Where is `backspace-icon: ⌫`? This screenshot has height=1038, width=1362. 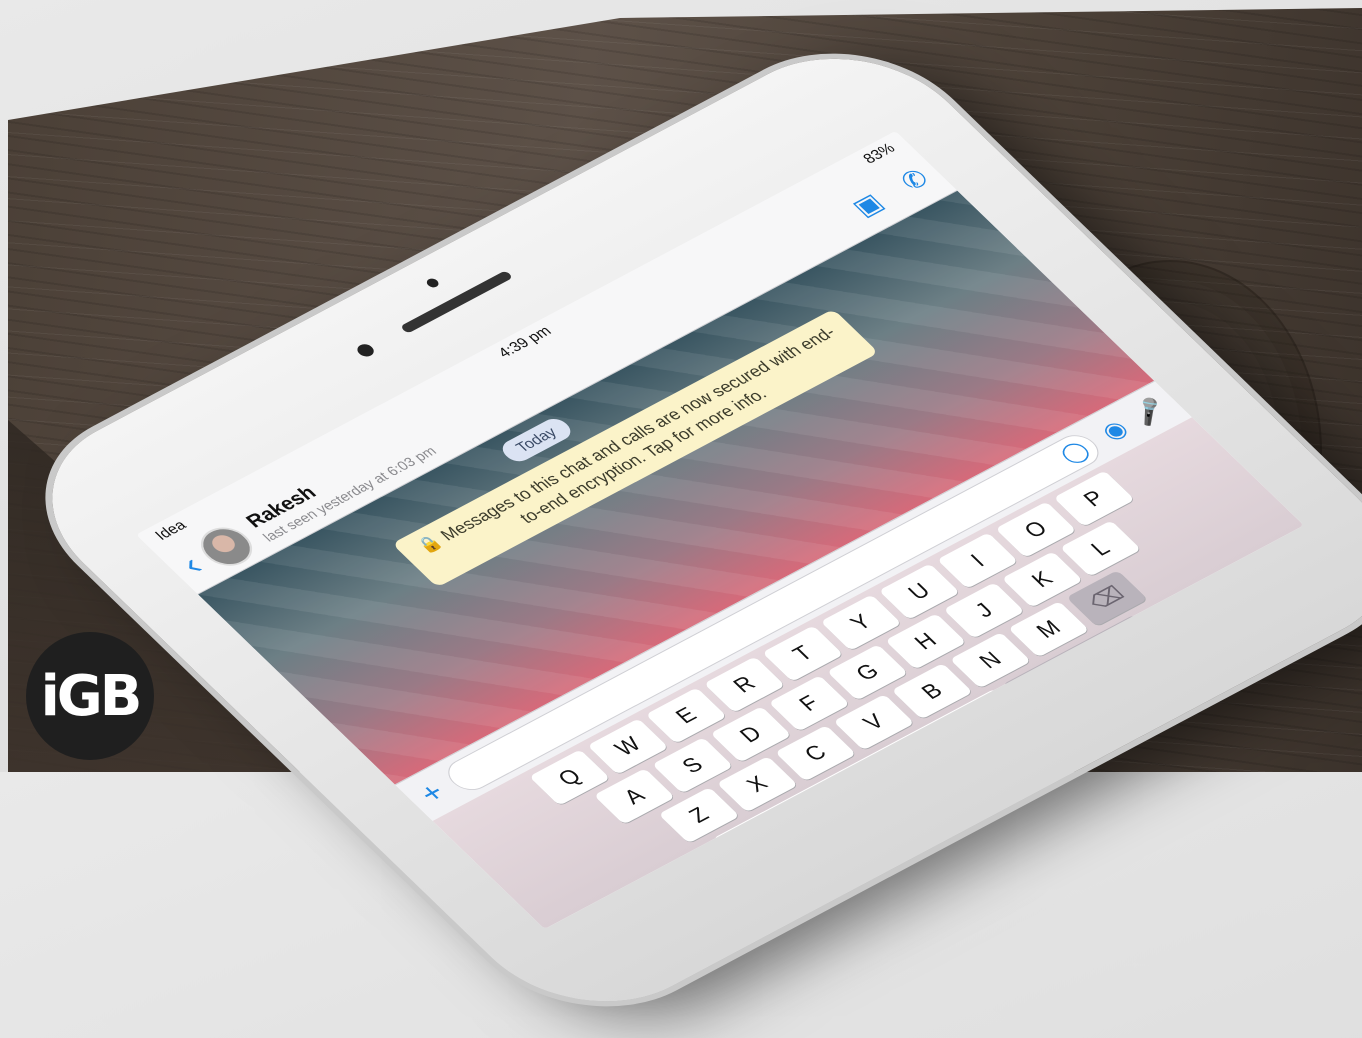 backspace-icon: ⌫ is located at coordinates (1106, 598).